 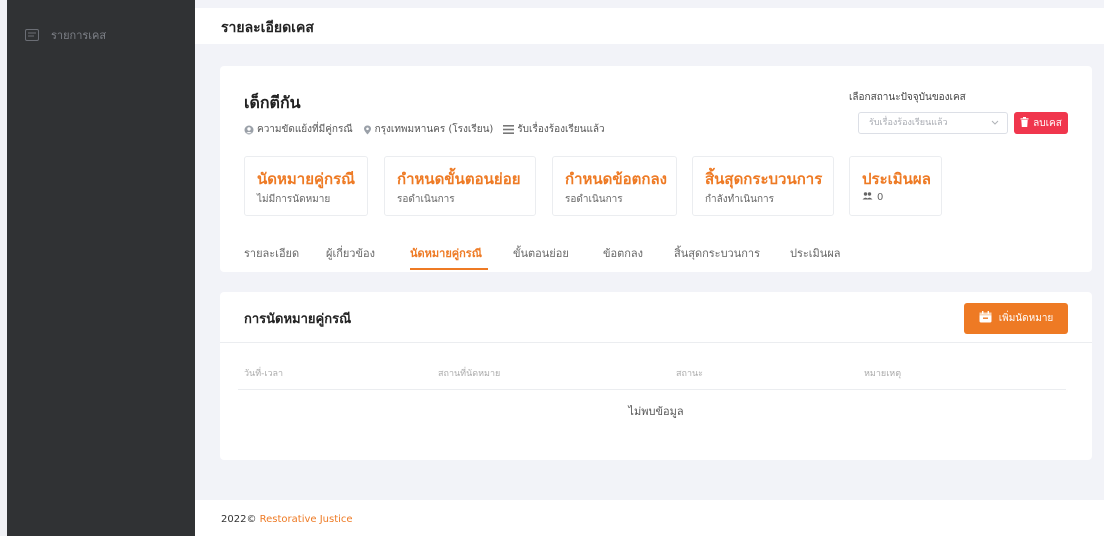 I want to click on meta-conflict: ความขัดแย้งที่มีคู่กรณี, so click(x=298, y=129).